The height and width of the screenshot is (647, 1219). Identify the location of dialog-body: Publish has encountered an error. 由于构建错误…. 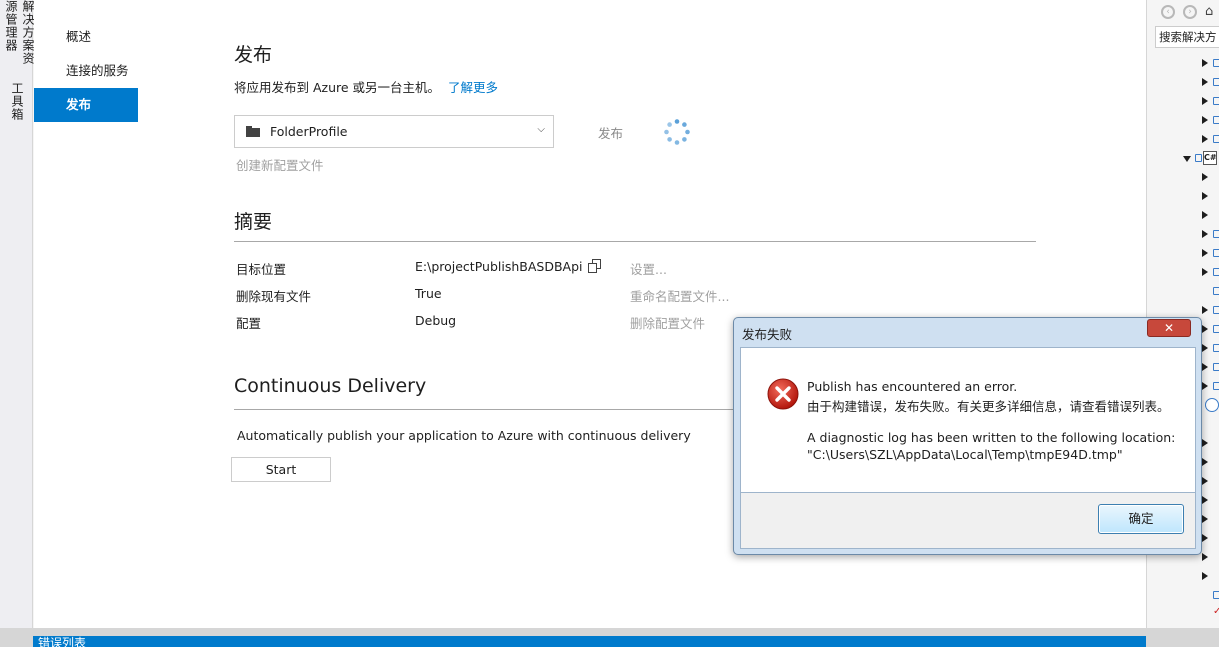
(968, 420).